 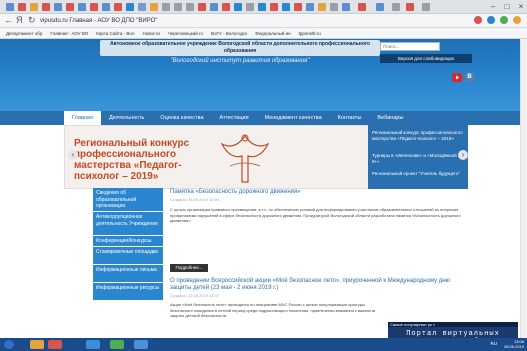 I want to click on sidebar-item: Конференции/Конкурсы, so click(x=128, y=241).